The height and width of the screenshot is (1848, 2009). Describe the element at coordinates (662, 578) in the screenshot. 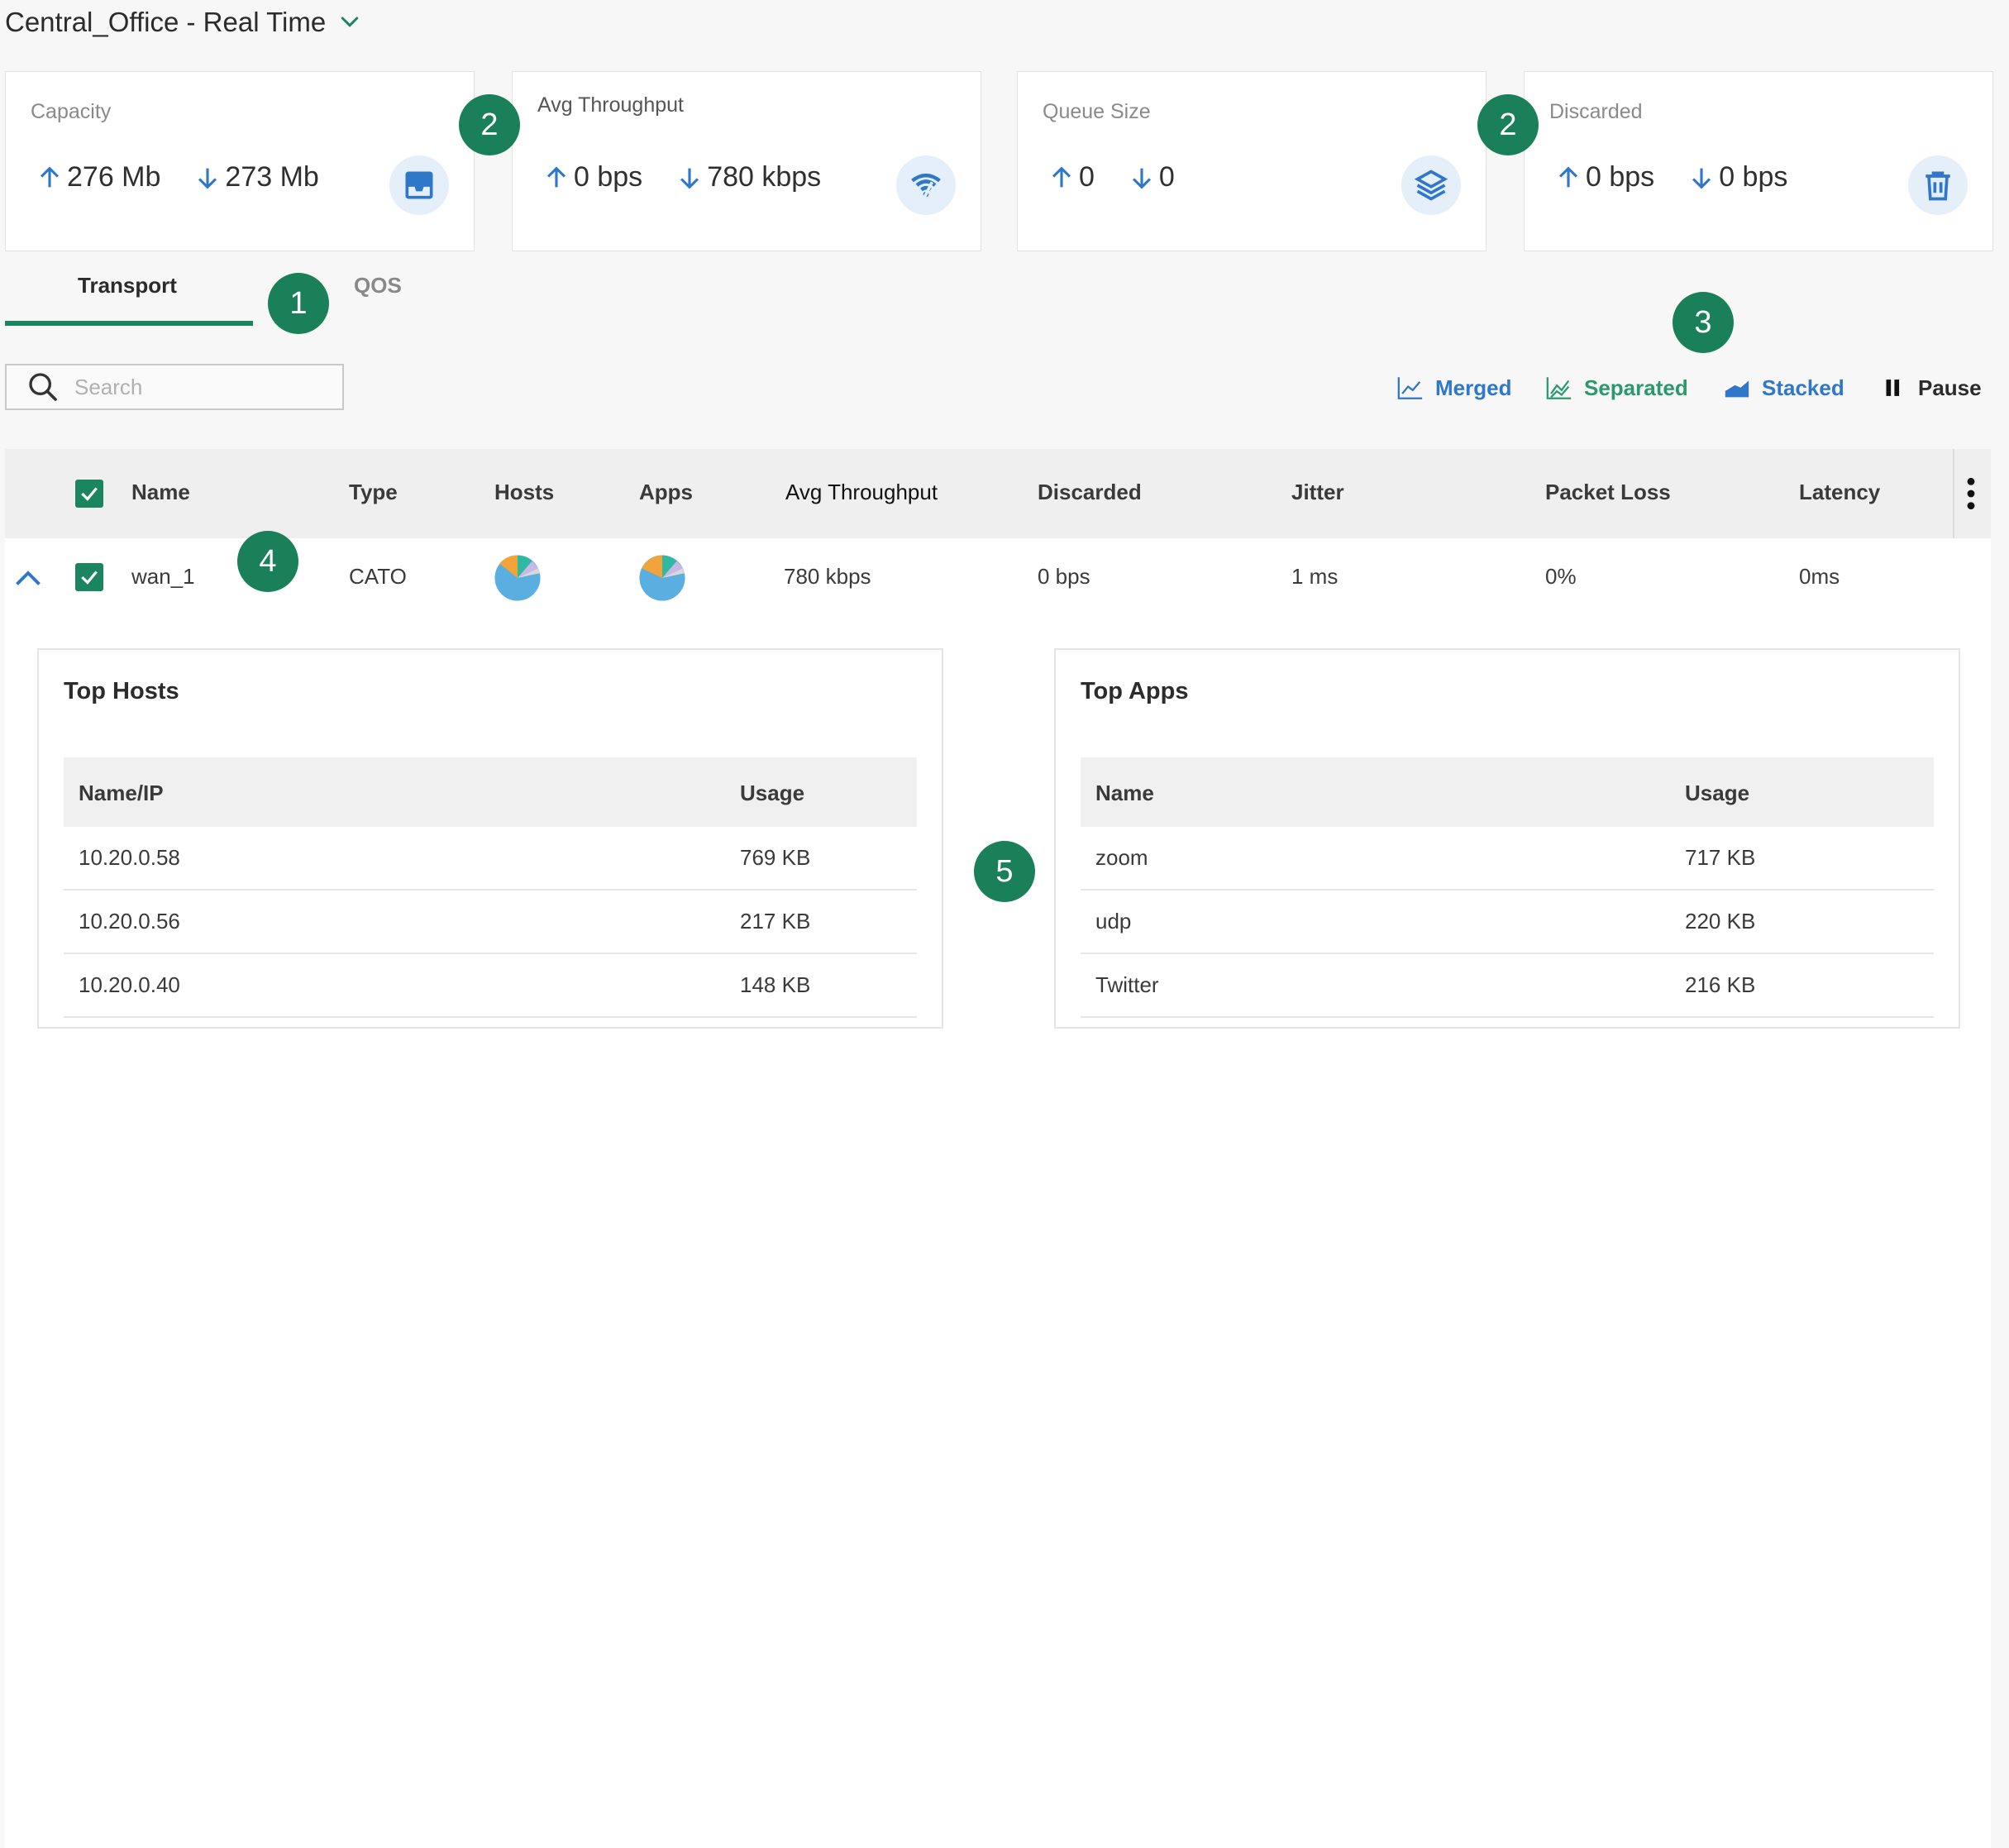

I see `apps-pie-chart` at that location.